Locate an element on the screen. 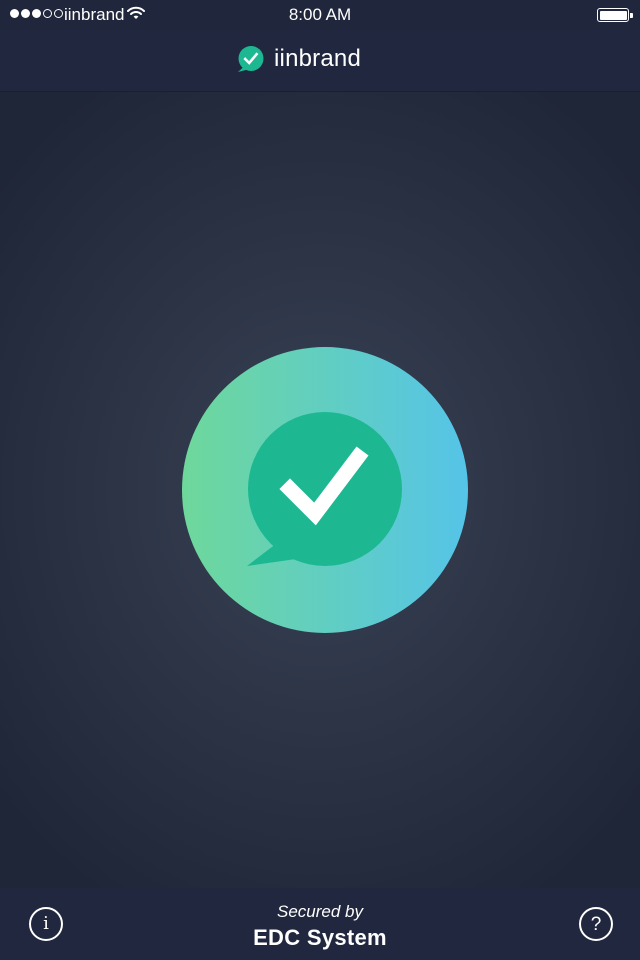 The image size is (640, 960). brand-name: iinbrand is located at coordinates (317, 58).